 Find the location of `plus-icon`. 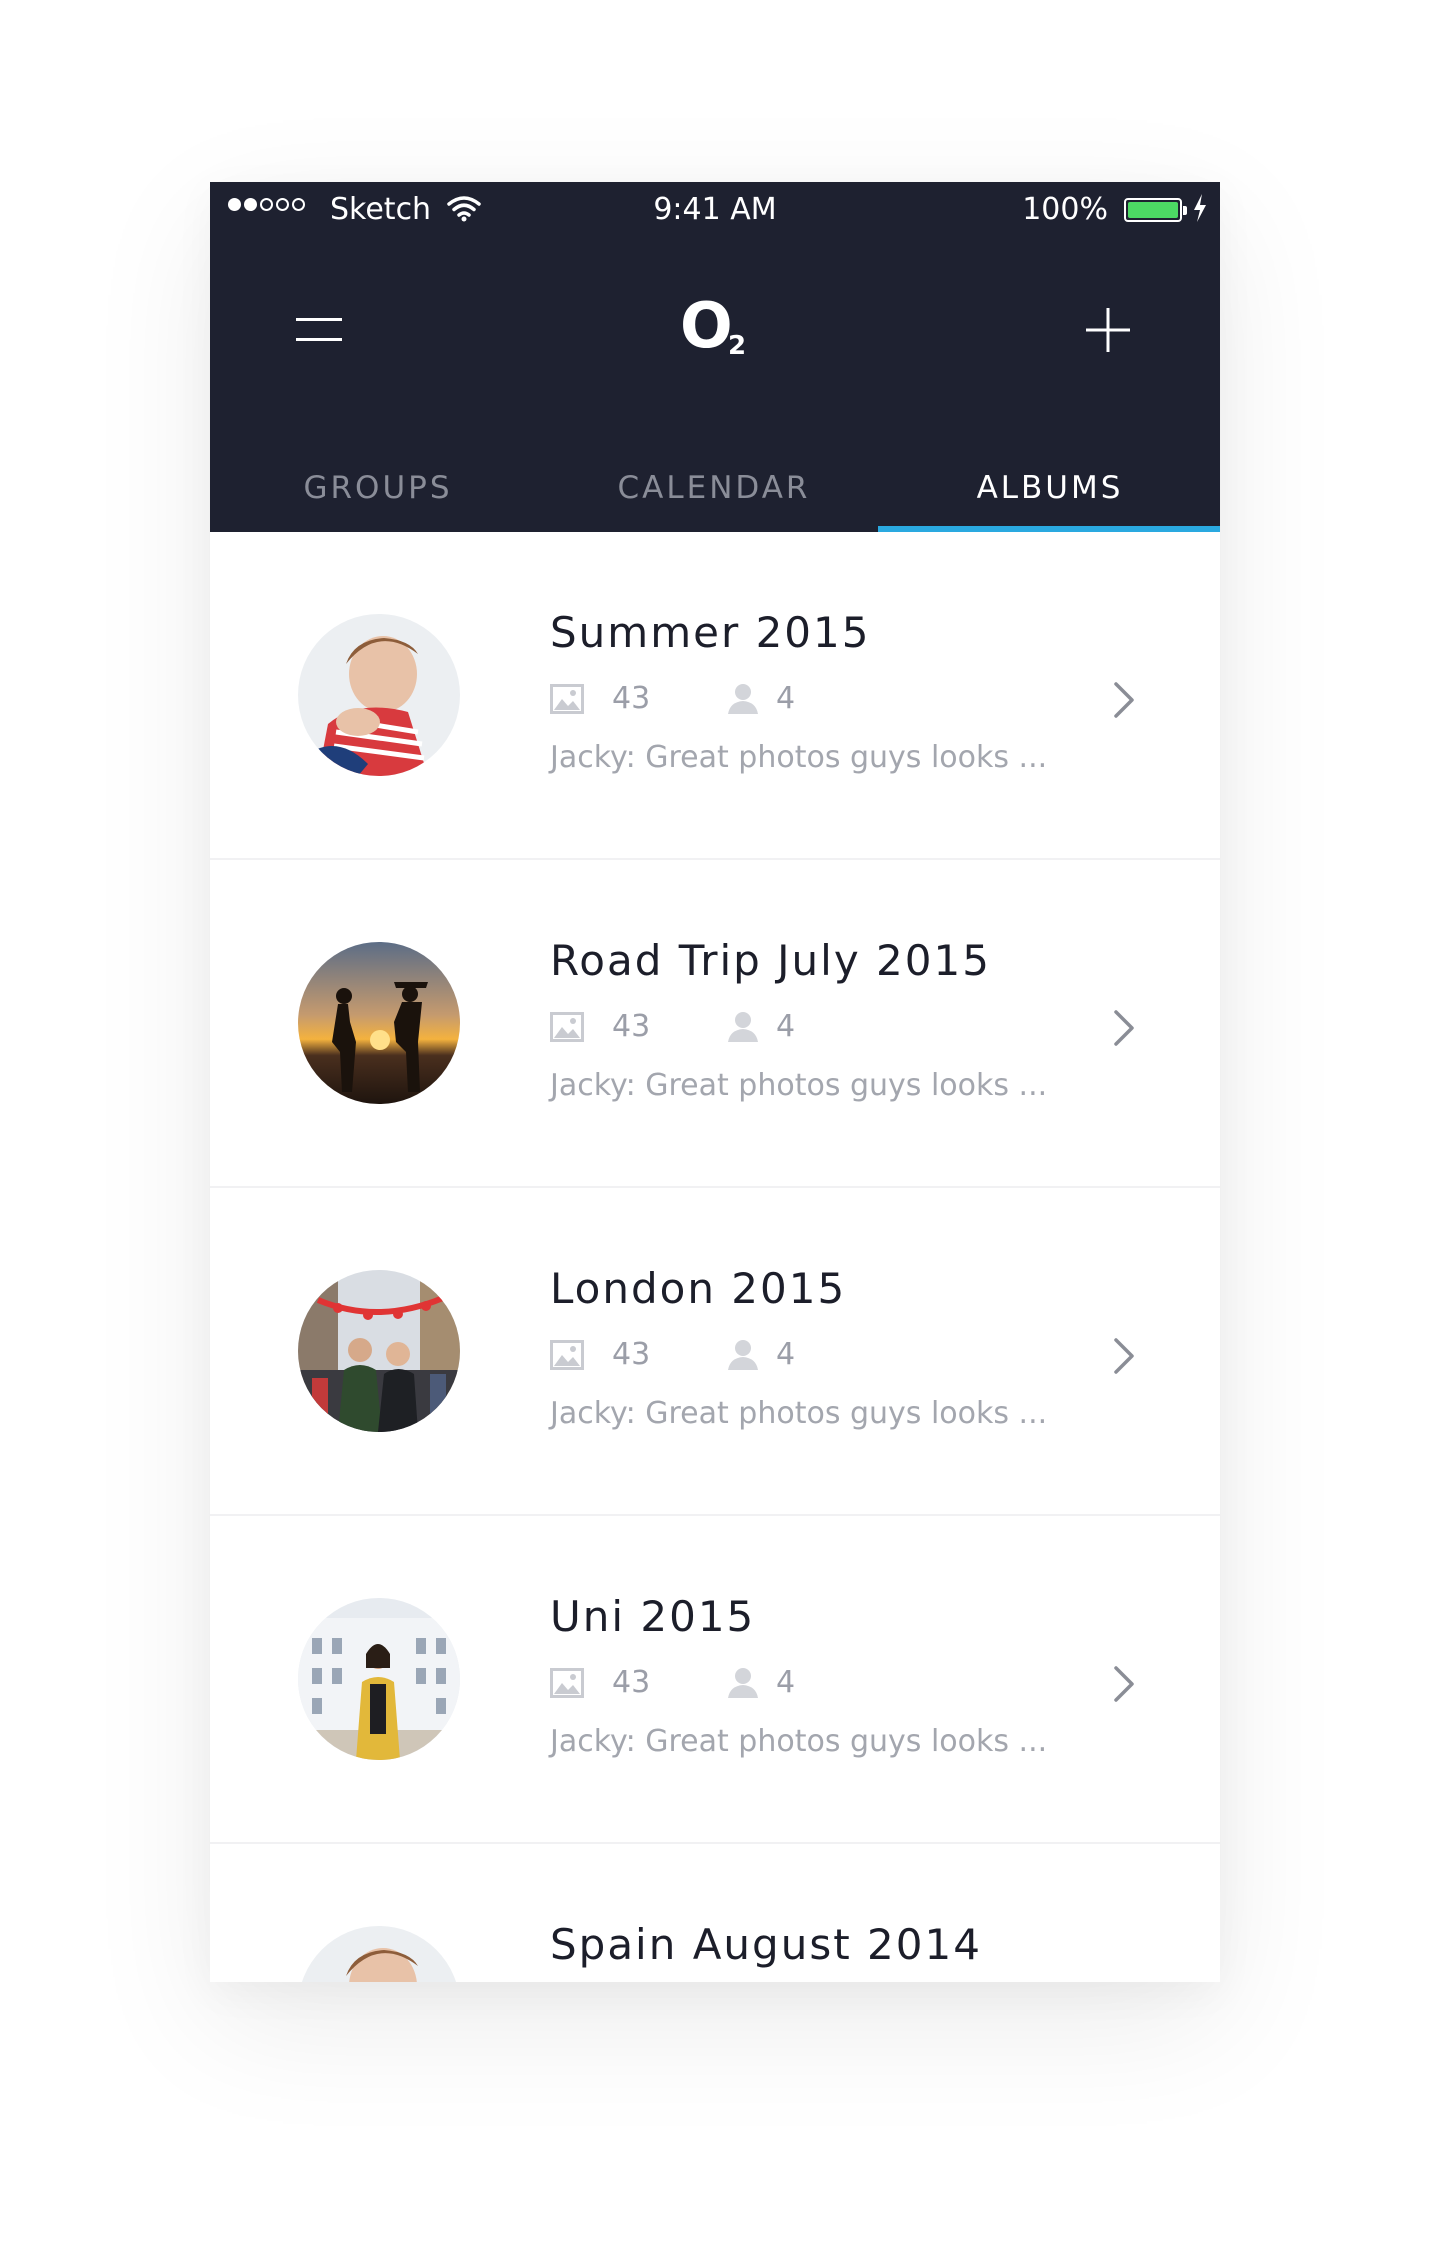

plus-icon is located at coordinates (1108, 330).